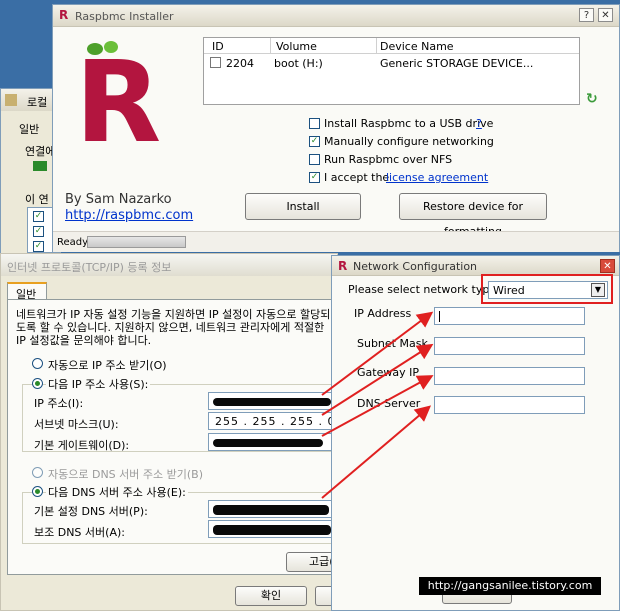  I want to click on arrow-gateway, so click(377, 406).